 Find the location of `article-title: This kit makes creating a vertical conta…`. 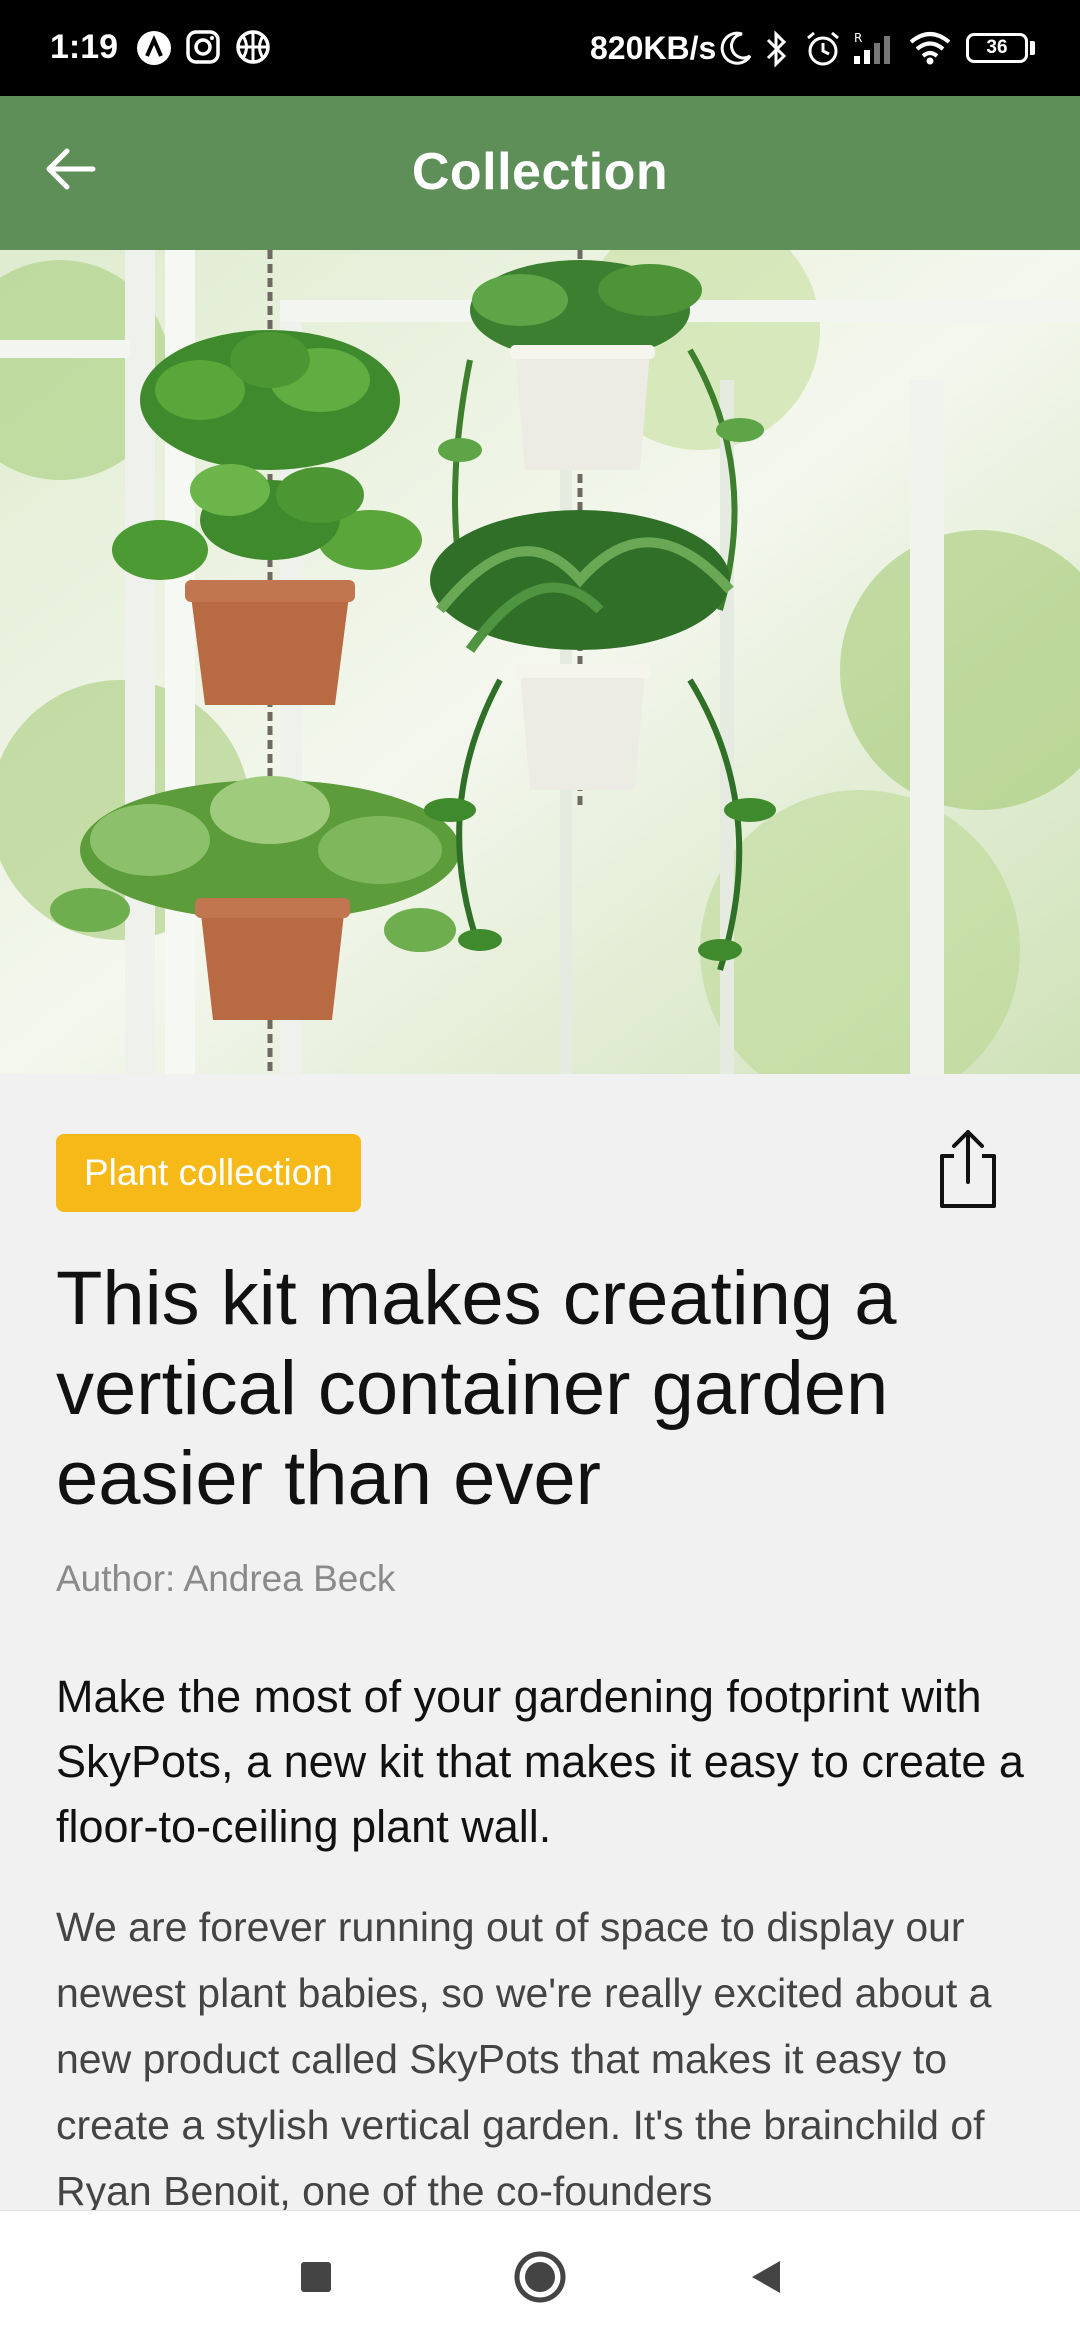

article-title: This kit makes creating a vertical conta… is located at coordinates (476, 1388).